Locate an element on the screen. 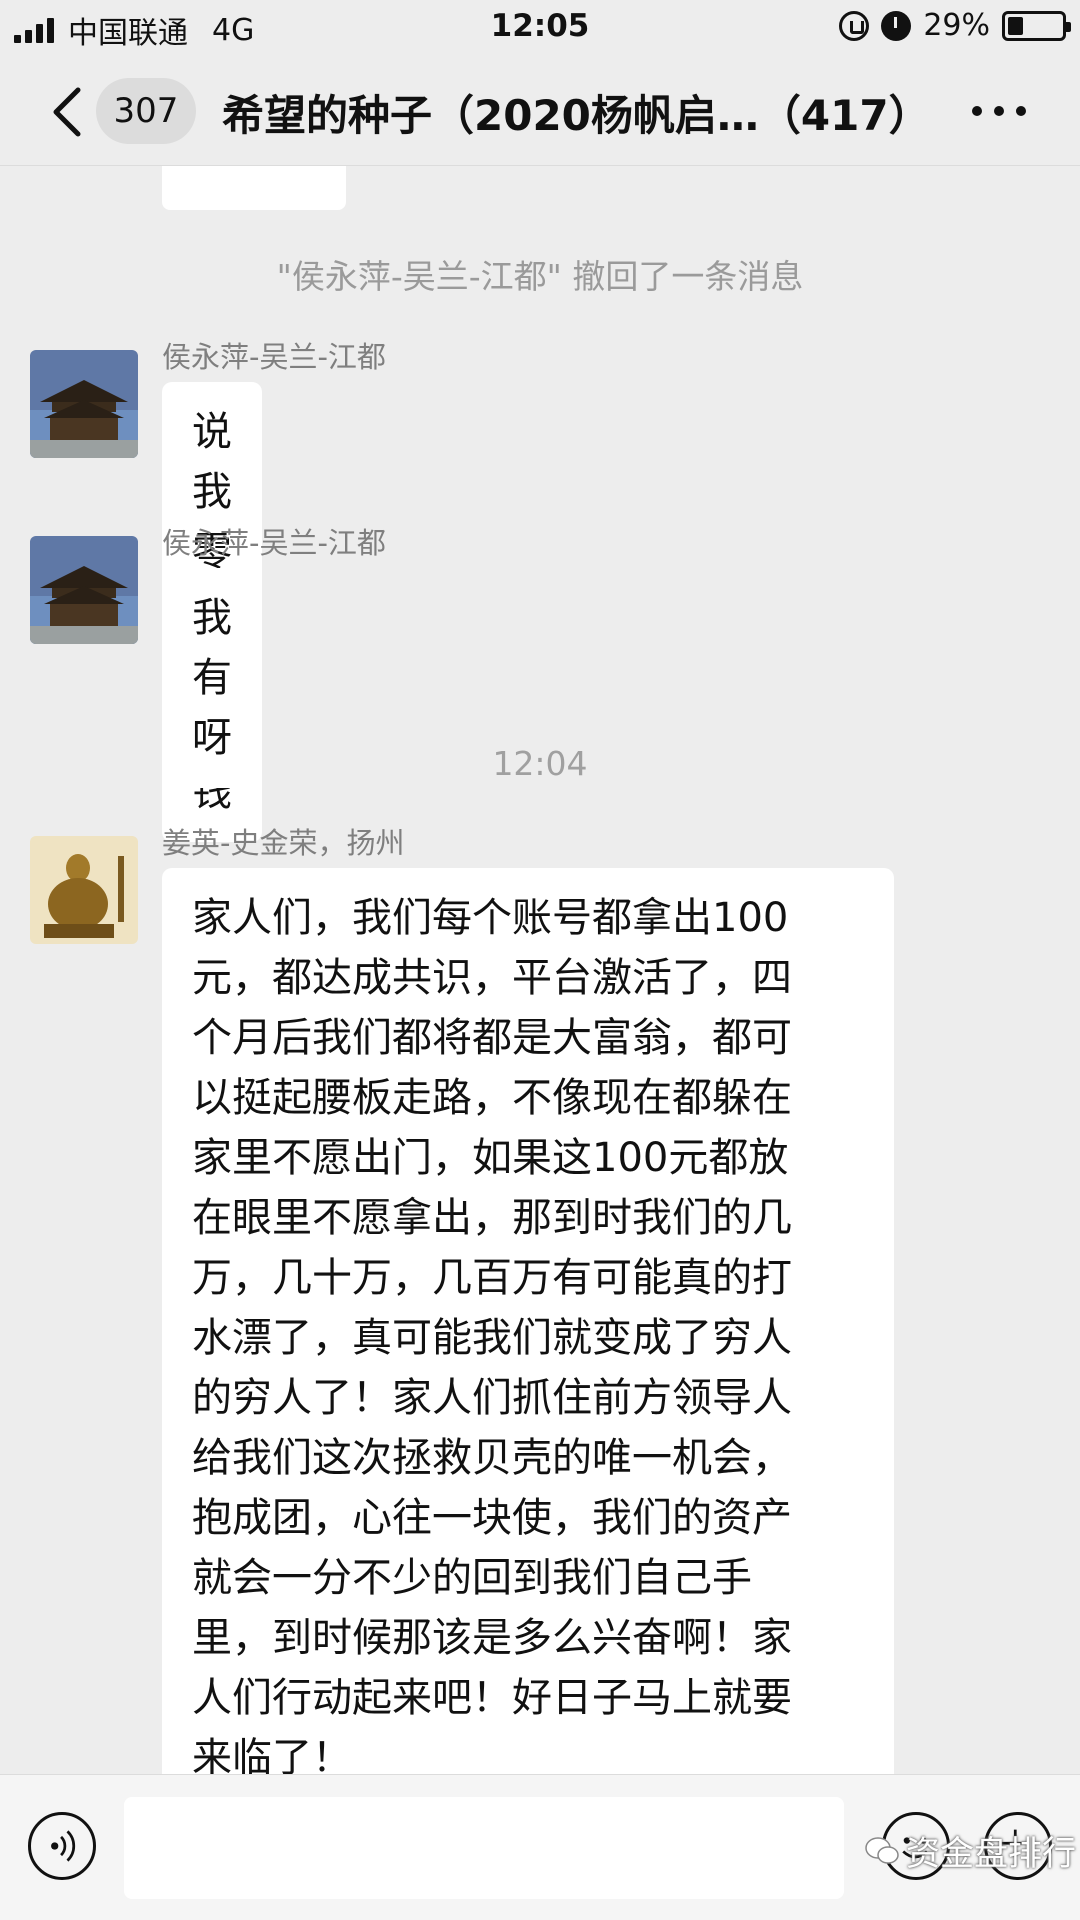 The width and height of the screenshot is (1080, 1920). message-line: 个月后我们都将都是大富翁，都可 is located at coordinates (492, 1038).